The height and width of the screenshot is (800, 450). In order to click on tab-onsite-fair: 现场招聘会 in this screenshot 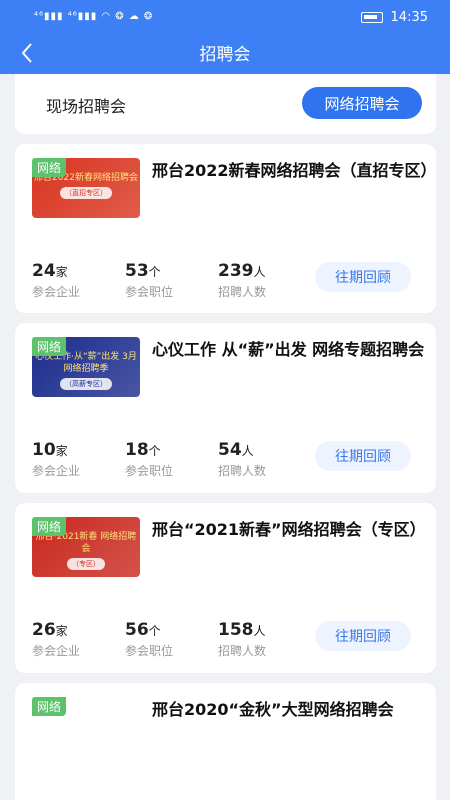, I will do `click(86, 105)`.